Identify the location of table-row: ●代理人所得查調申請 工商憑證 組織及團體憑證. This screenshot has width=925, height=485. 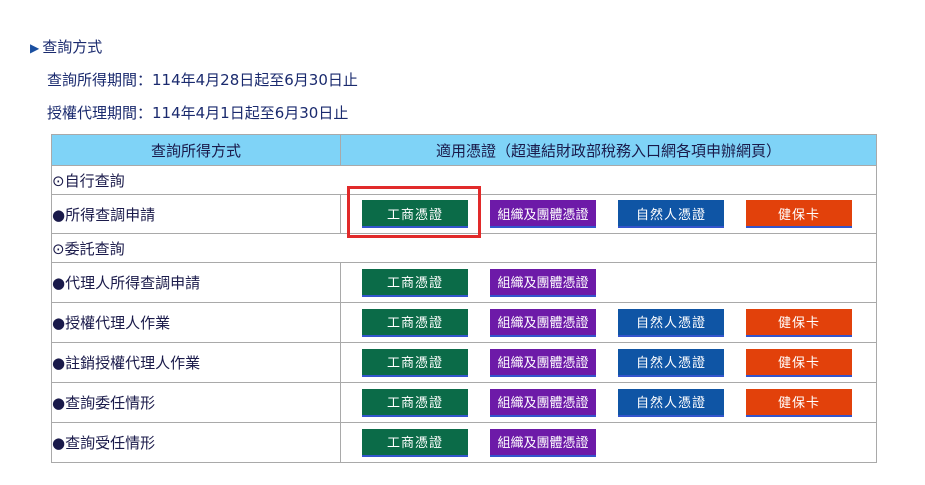
(464, 282).